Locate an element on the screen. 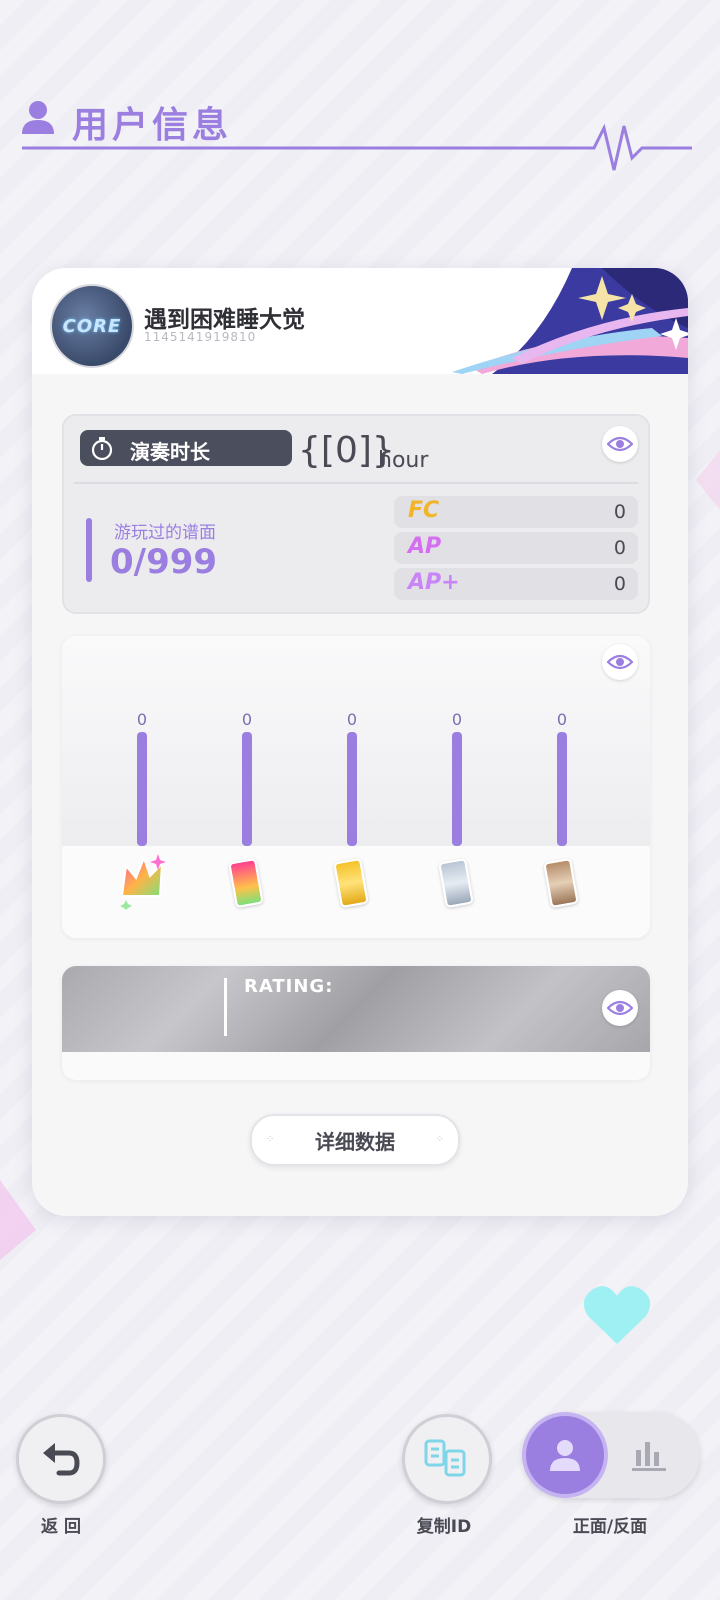  played-charts-label: 游玩过的谱面 is located at coordinates (165, 533).